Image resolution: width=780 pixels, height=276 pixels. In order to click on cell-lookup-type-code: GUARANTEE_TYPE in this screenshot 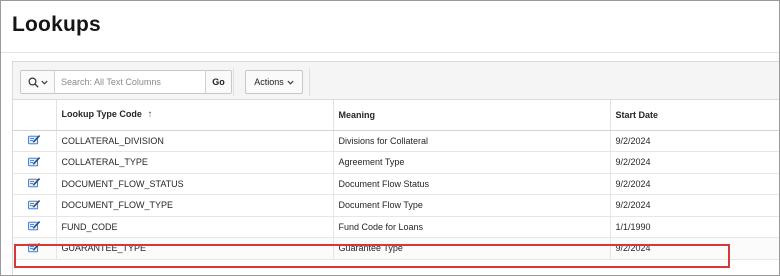, I will do `click(195, 248)`.